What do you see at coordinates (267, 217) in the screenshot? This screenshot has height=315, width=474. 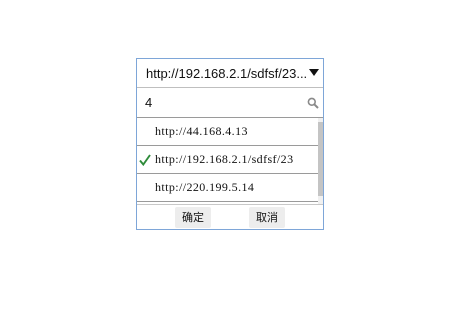 I see `cancel-button: 取消` at bounding box center [267, 217].